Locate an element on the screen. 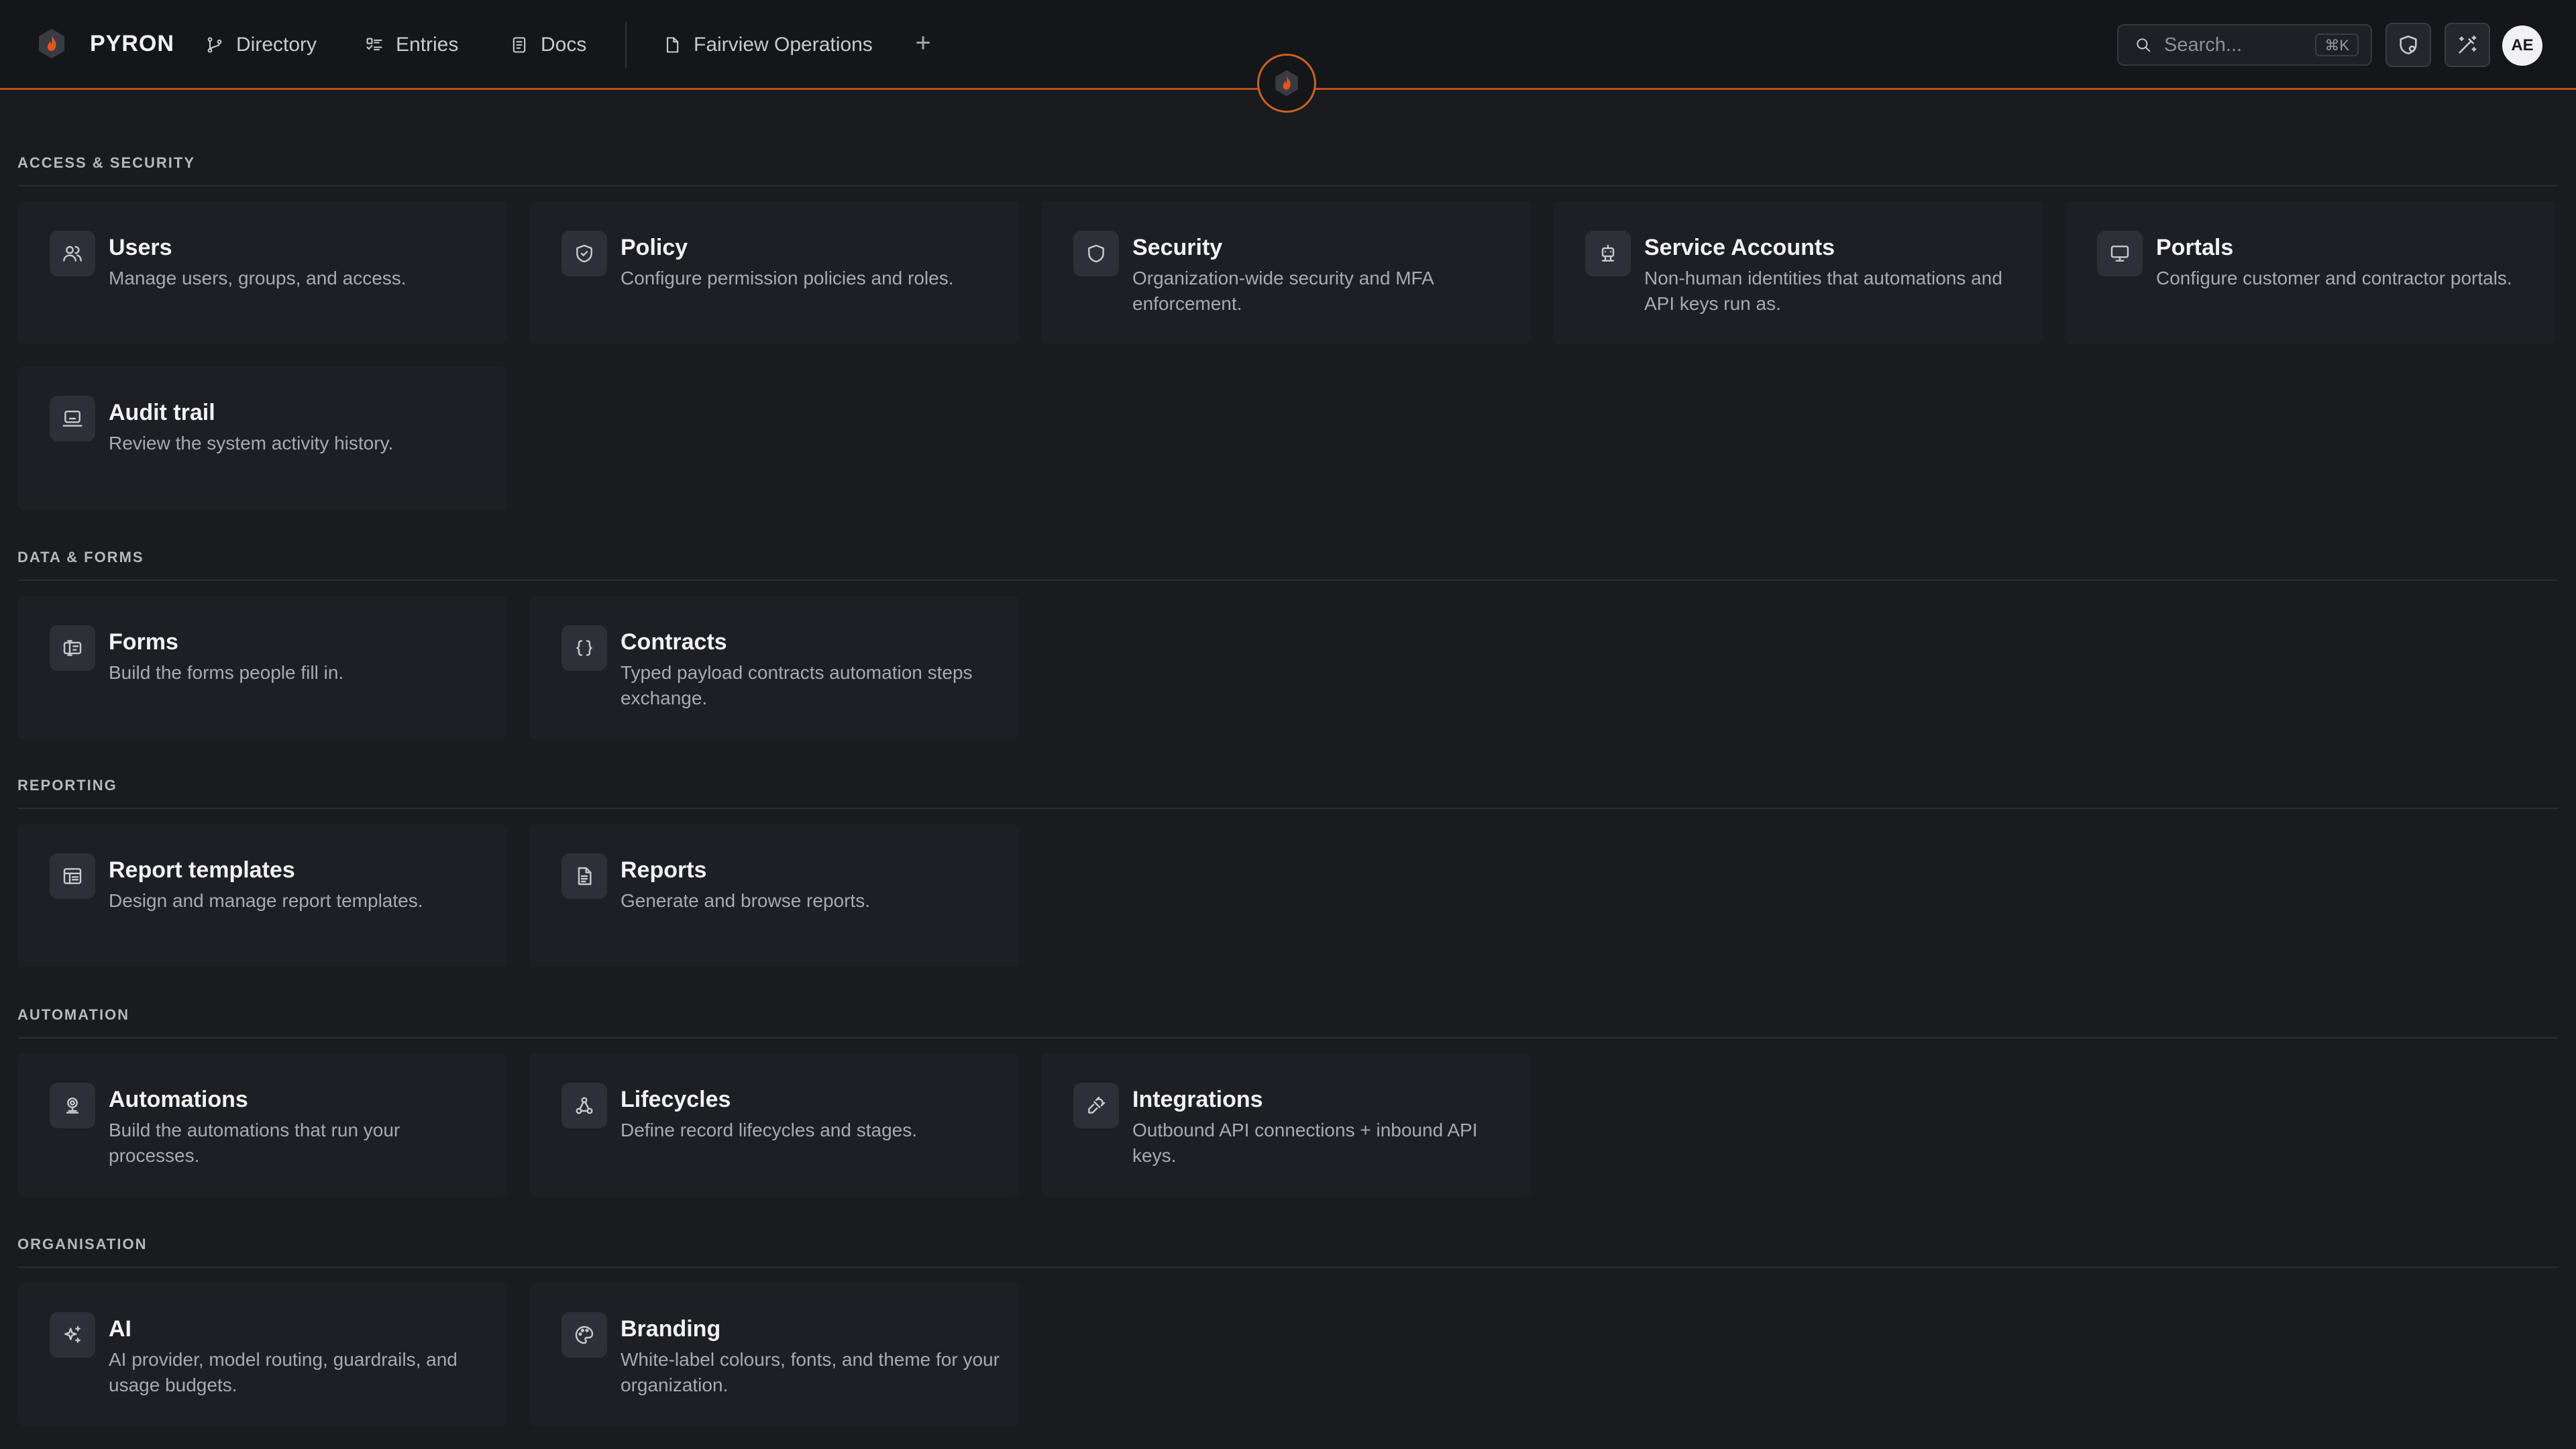 This screenshot has height=1449, width=2576. search-icon is located at coordinates (2144, 45).